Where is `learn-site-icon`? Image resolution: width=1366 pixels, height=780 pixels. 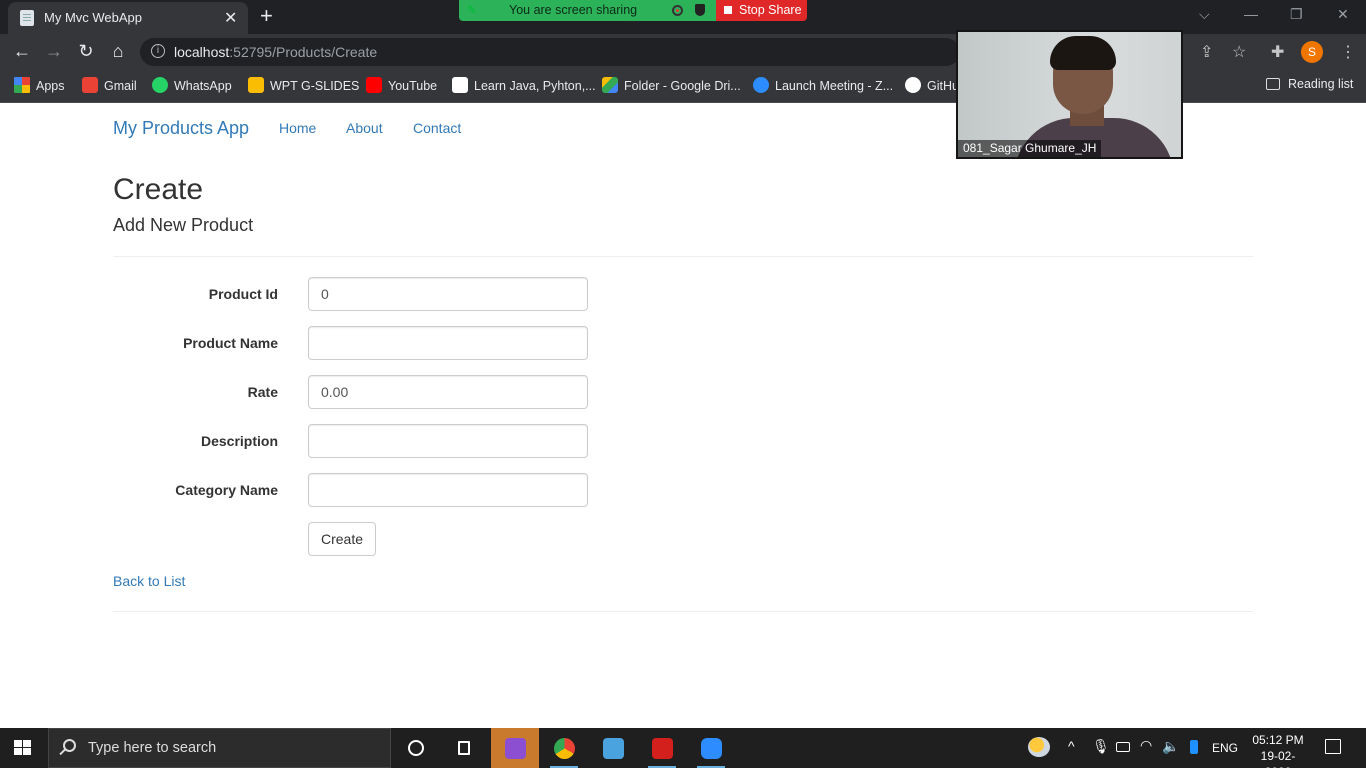 learn-site-icon is located at coordinates (460, 85).